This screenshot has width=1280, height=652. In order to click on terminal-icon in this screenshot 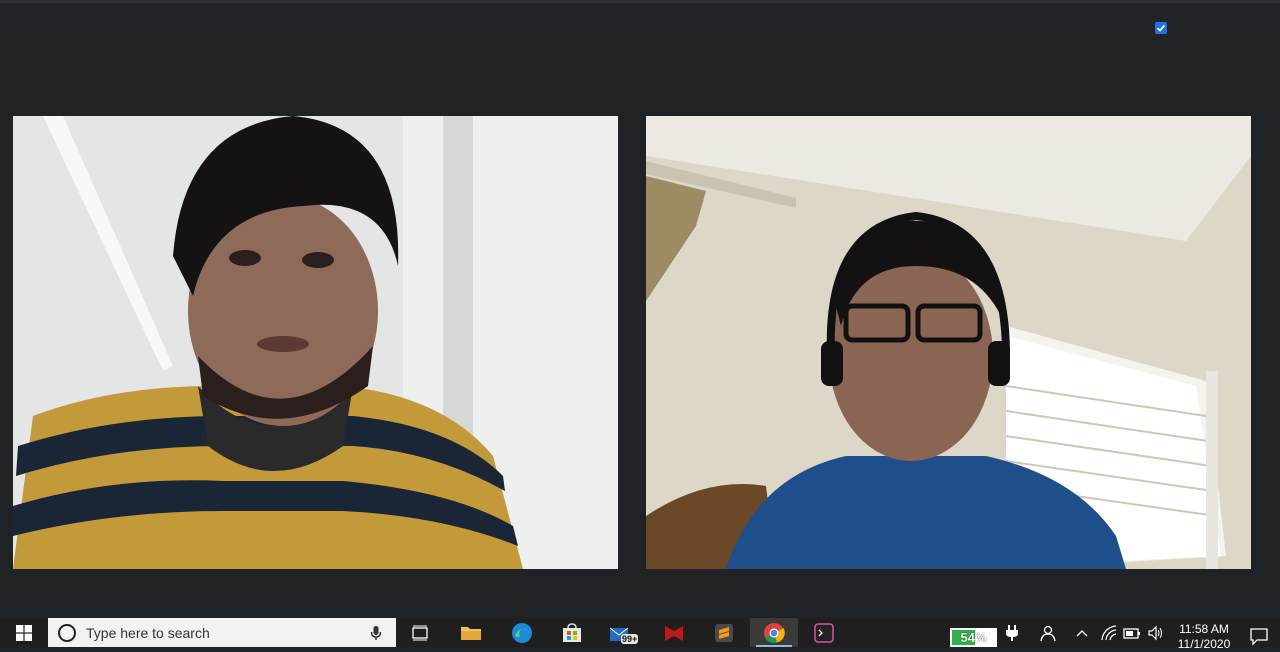, I will do `click(824, 632)`.